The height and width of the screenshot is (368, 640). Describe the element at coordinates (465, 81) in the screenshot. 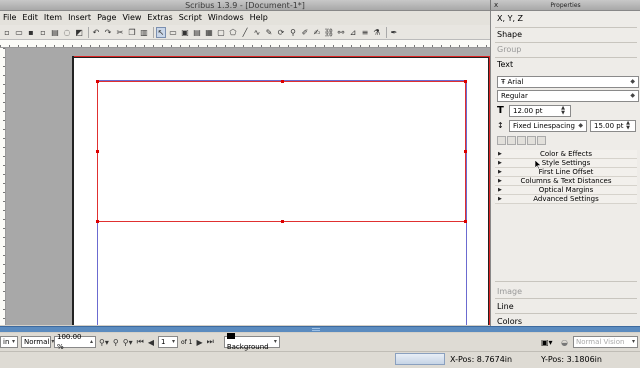

I see `frame-handle-tr` at that location.